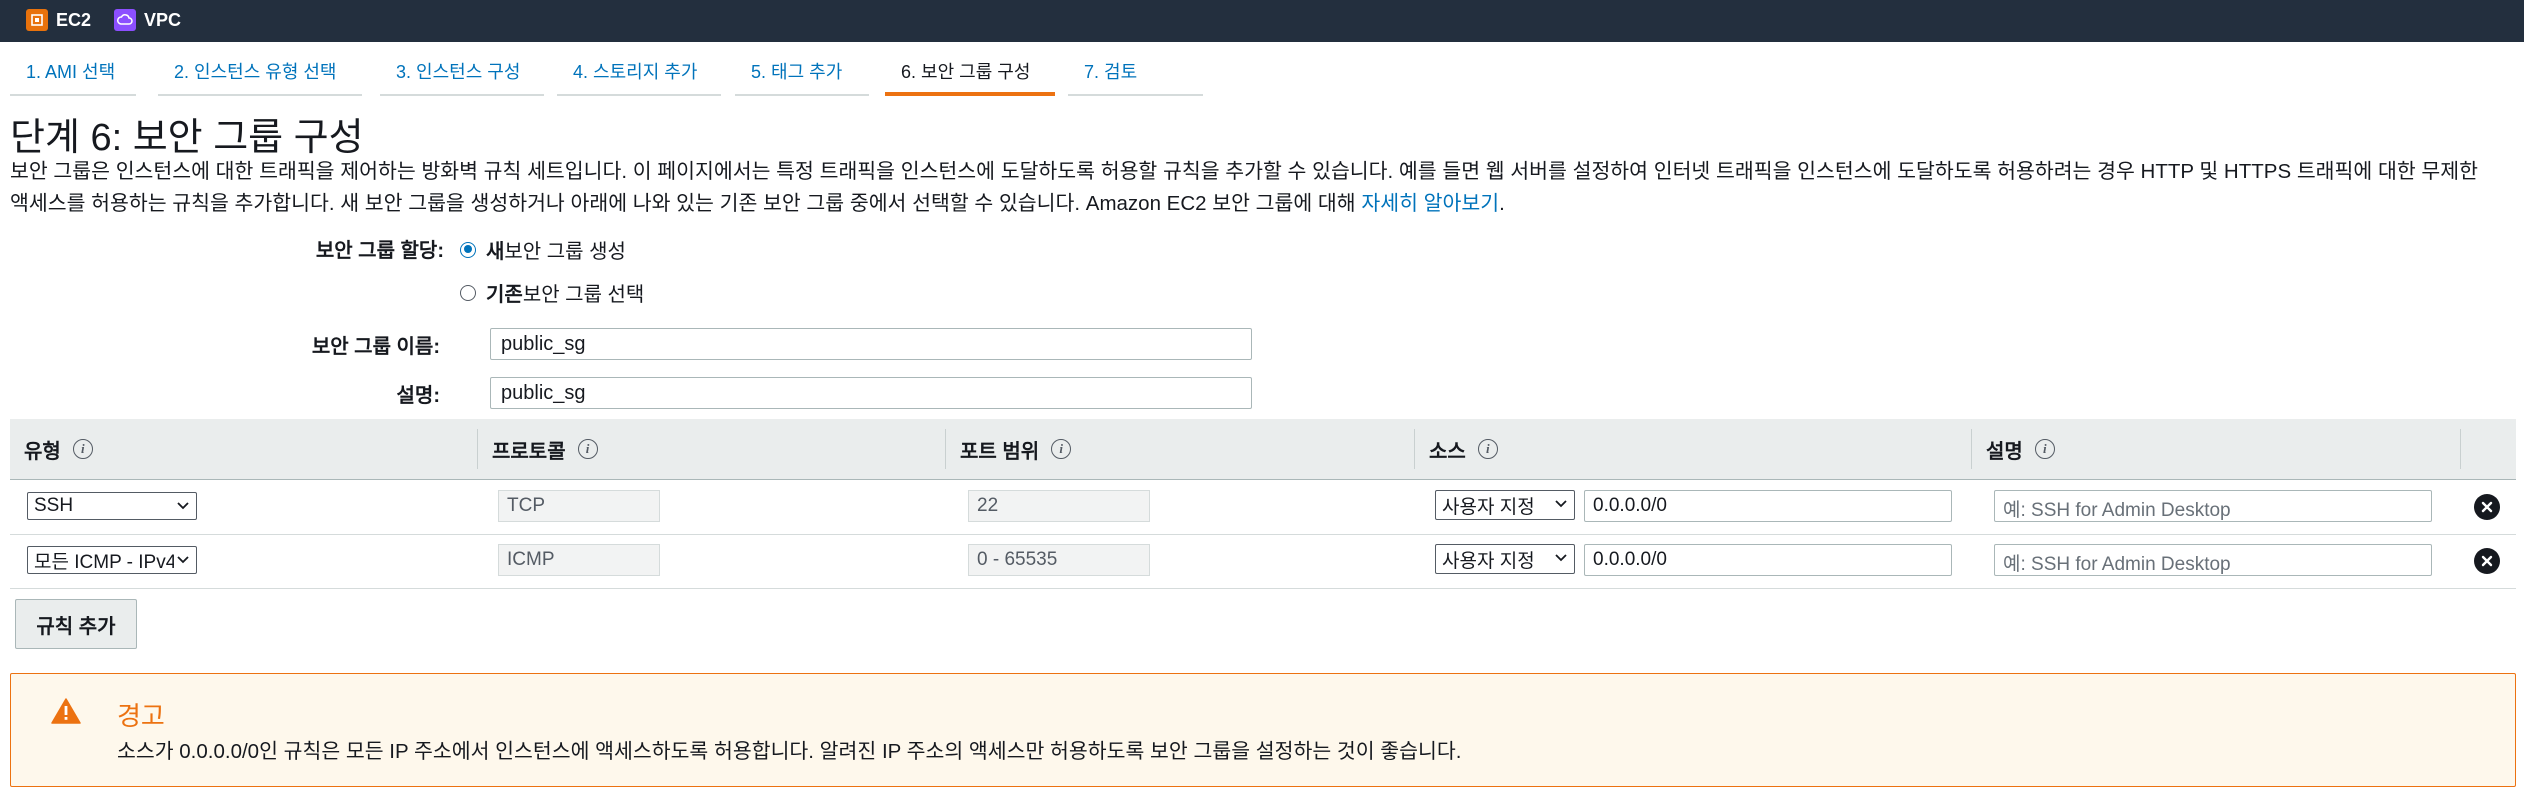  Describe the element at coordinates (468, 249) in the screenshot. I see `radio-button-selected` at that location.